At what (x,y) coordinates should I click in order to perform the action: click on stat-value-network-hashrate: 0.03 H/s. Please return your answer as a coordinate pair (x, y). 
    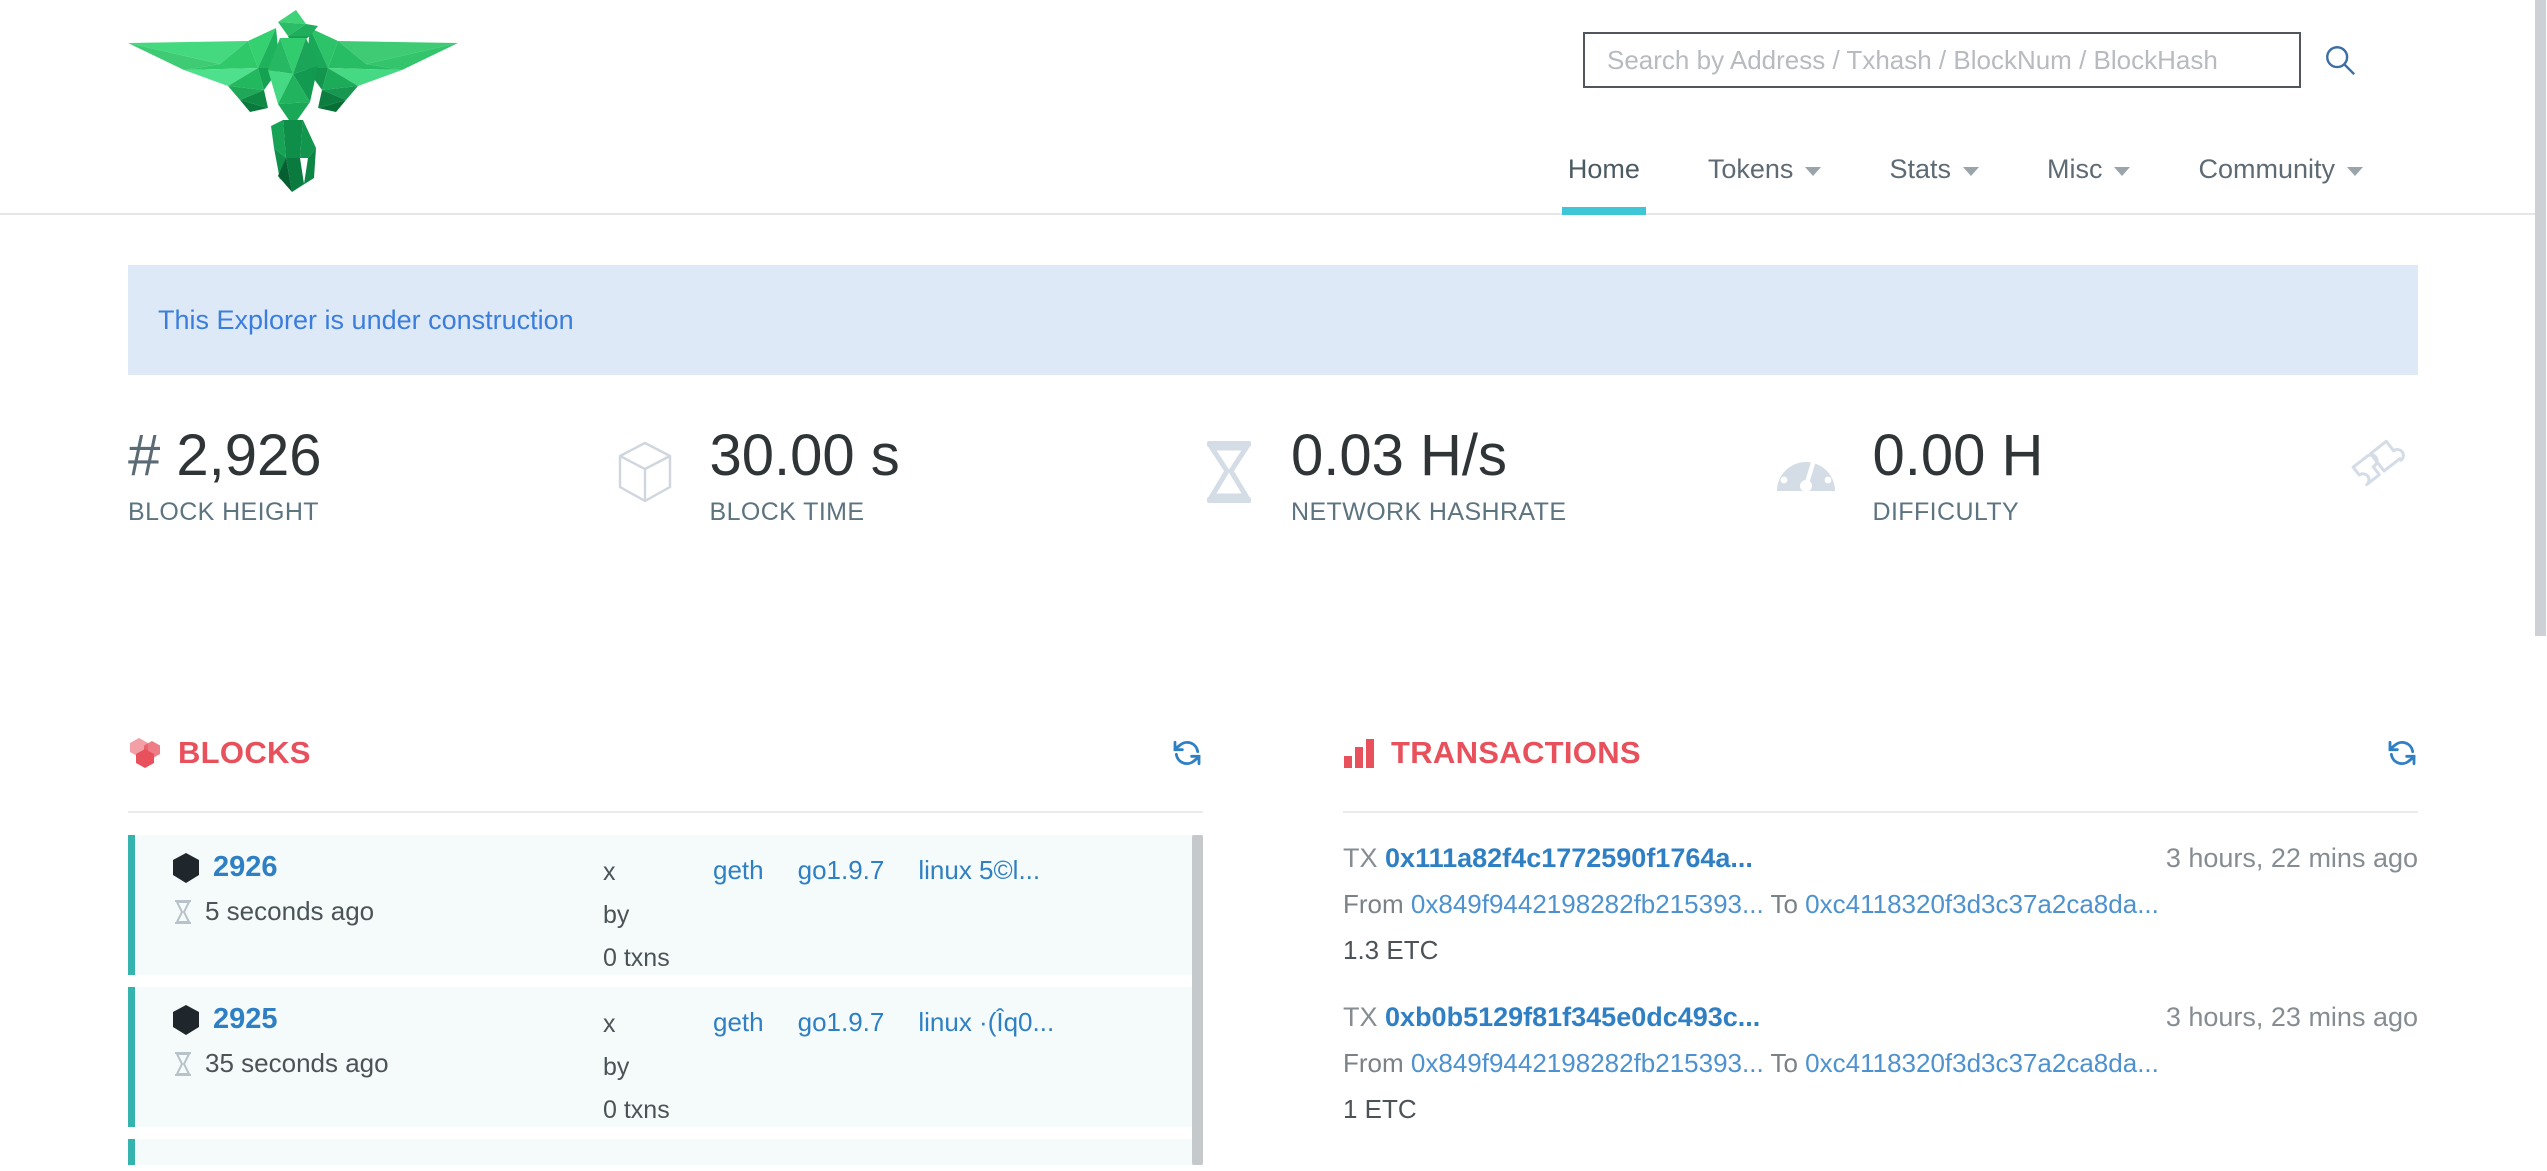
    Looking at the image, I should click on (1399, 455).